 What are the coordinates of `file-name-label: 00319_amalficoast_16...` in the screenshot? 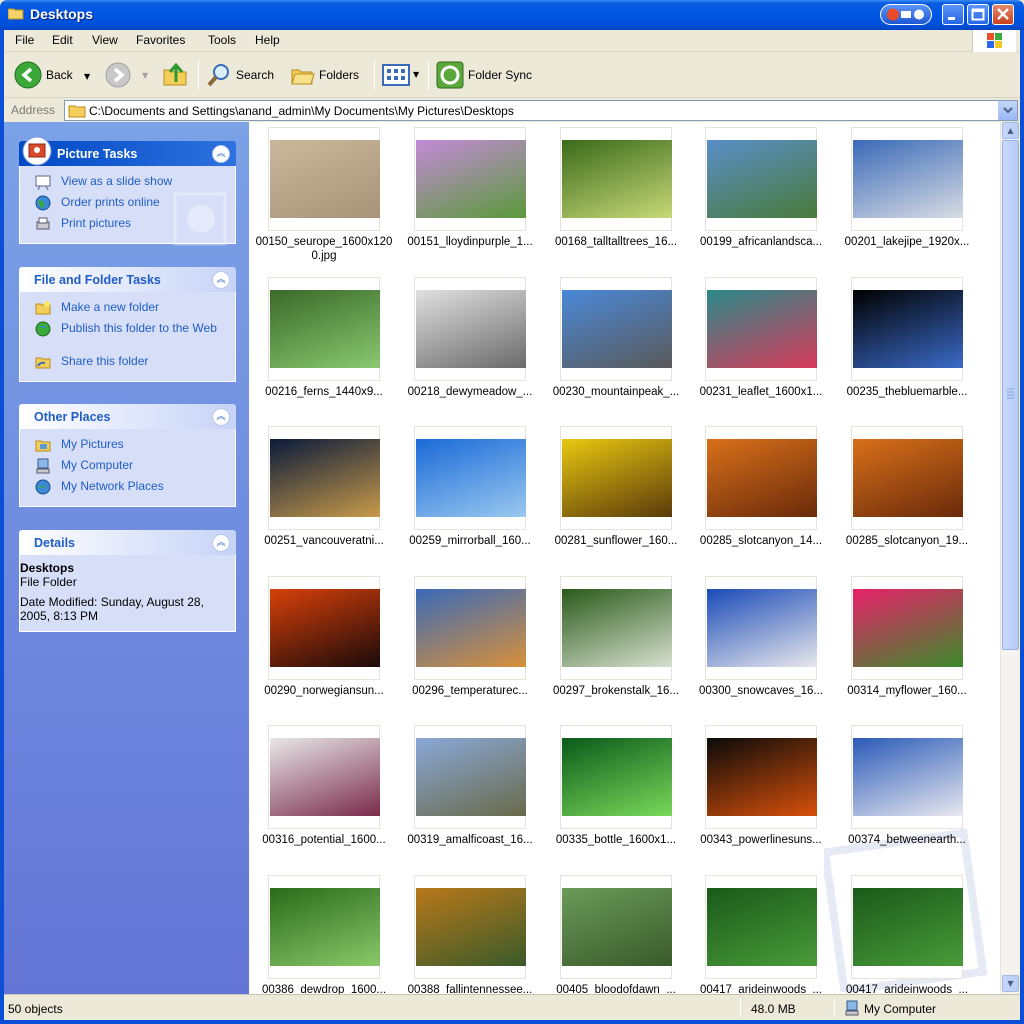 It's located at (470, 840).